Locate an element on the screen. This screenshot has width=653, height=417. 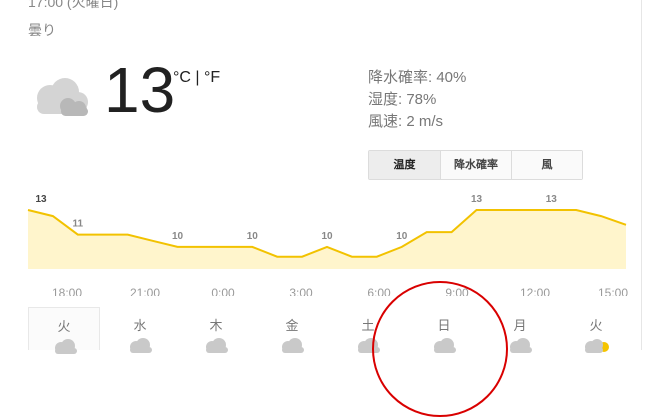
weather-datetime: 17:00 (火曜日) is located at coordinates (73, 5).